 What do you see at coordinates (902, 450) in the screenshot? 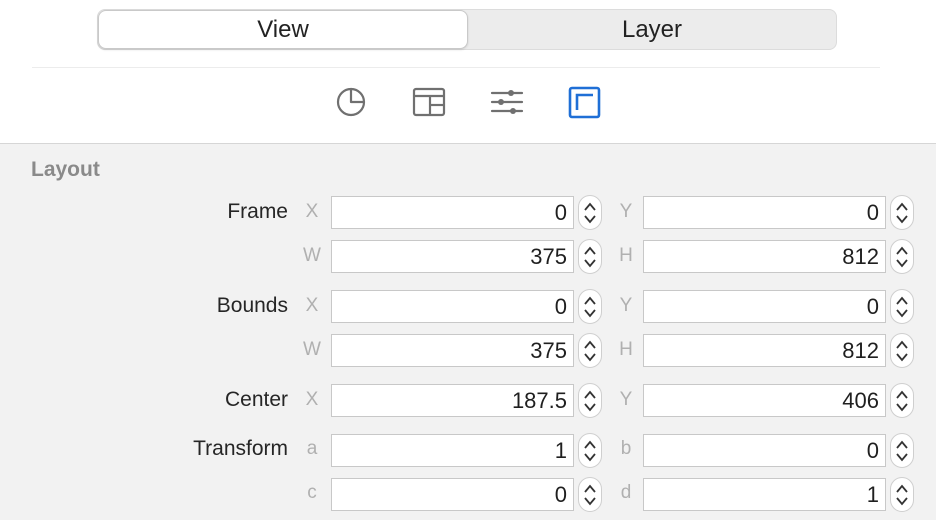
I see `transform-b-stepper` at bounding box center [902, 450].